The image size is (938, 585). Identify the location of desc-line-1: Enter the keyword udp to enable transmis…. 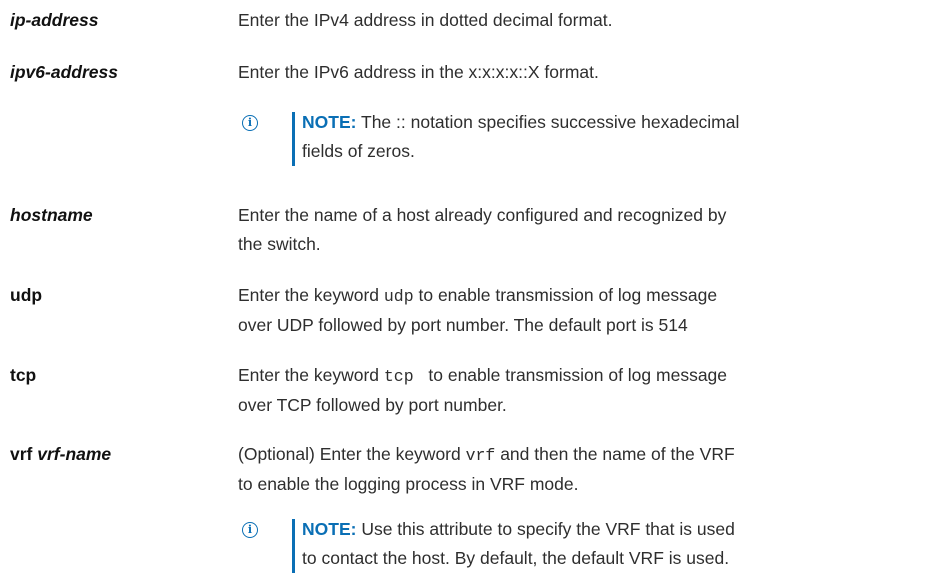
(538, 296).